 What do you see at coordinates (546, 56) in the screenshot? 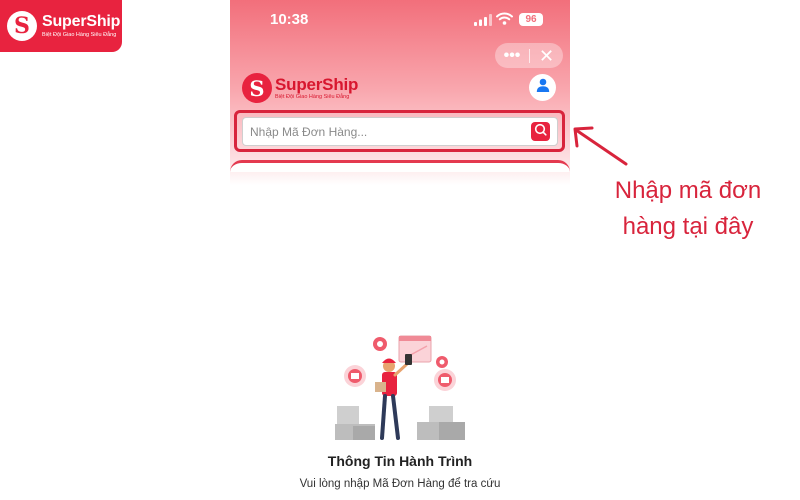
I see `close-button: ✕` at bounding box center [546, 56].